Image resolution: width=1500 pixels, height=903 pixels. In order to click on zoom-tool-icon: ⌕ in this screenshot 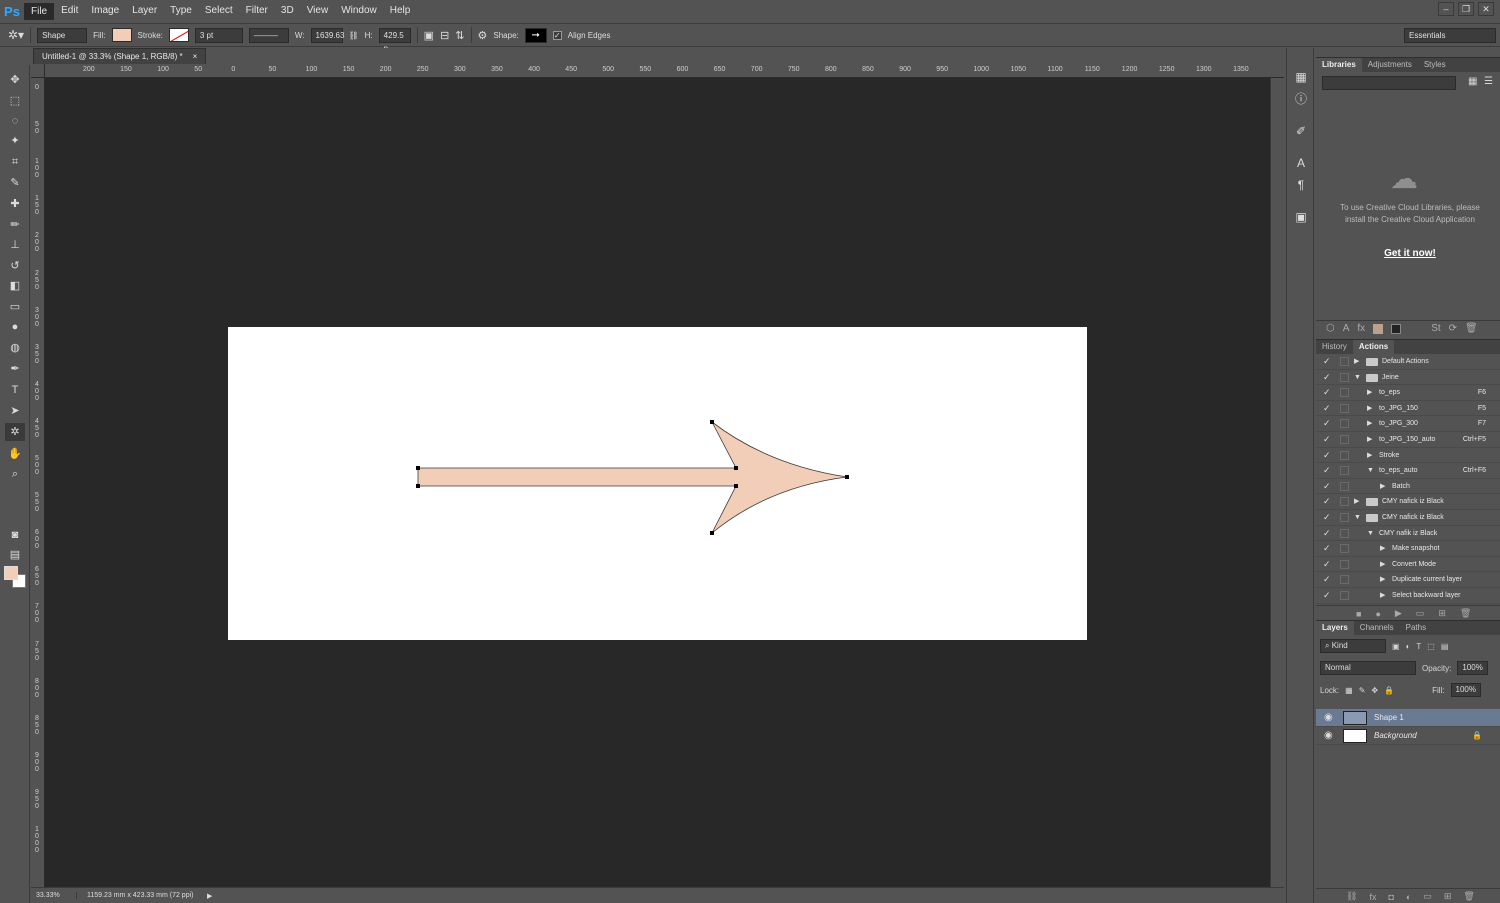, I will do `click(15, 474)`.